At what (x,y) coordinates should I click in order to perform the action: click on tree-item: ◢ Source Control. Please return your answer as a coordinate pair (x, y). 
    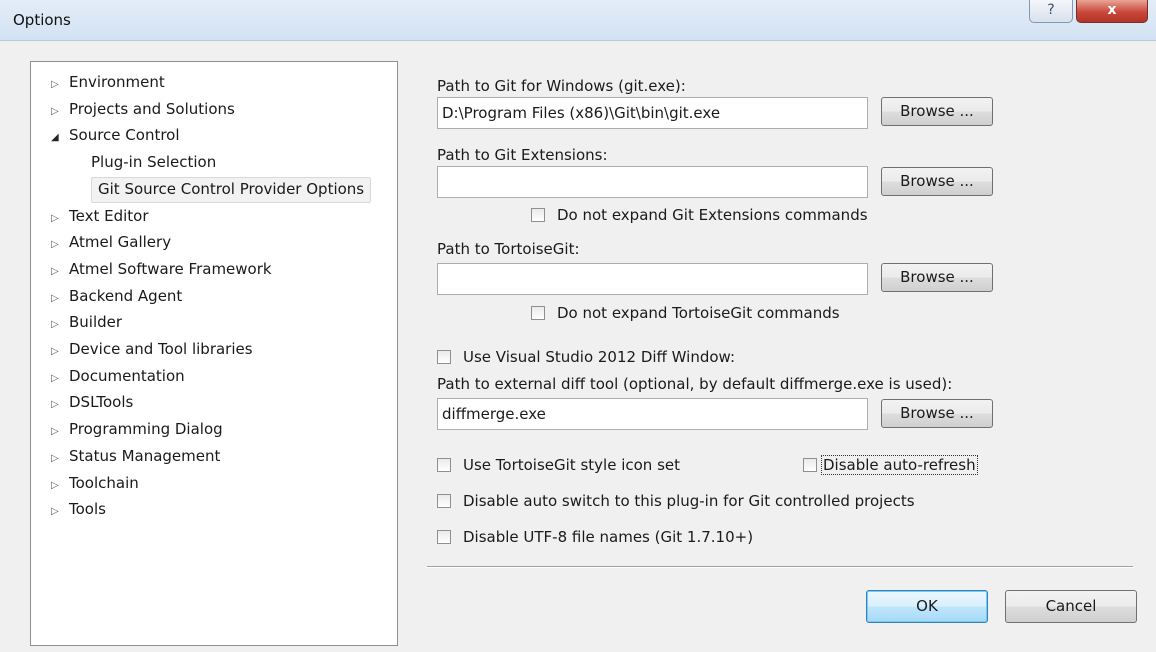
    Looking at the image, I should click on (105, 135).